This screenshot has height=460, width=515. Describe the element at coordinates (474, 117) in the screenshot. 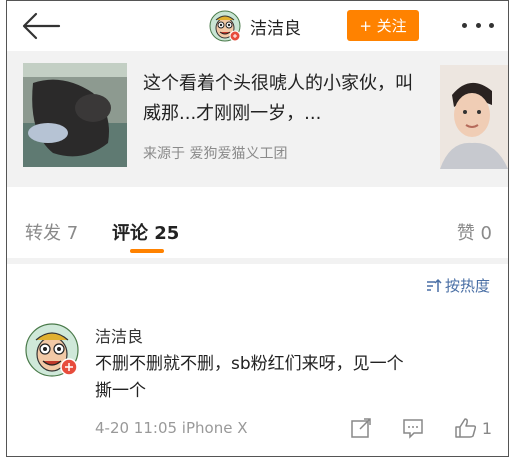

I see `side-profile-photo` at that location.